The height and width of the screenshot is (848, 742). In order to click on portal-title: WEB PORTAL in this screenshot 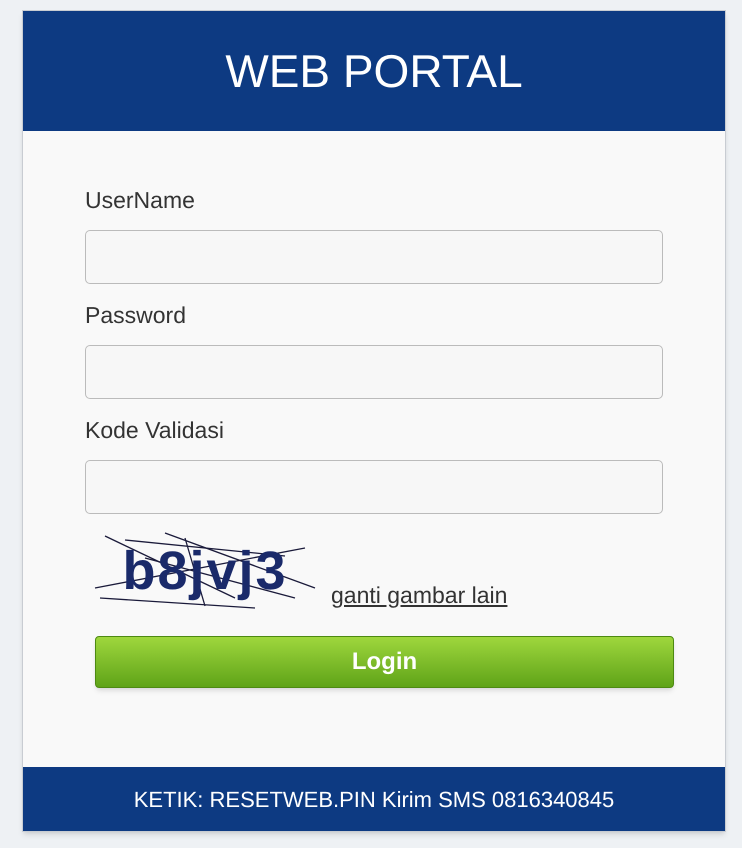, I will do `click(374, 71)`.